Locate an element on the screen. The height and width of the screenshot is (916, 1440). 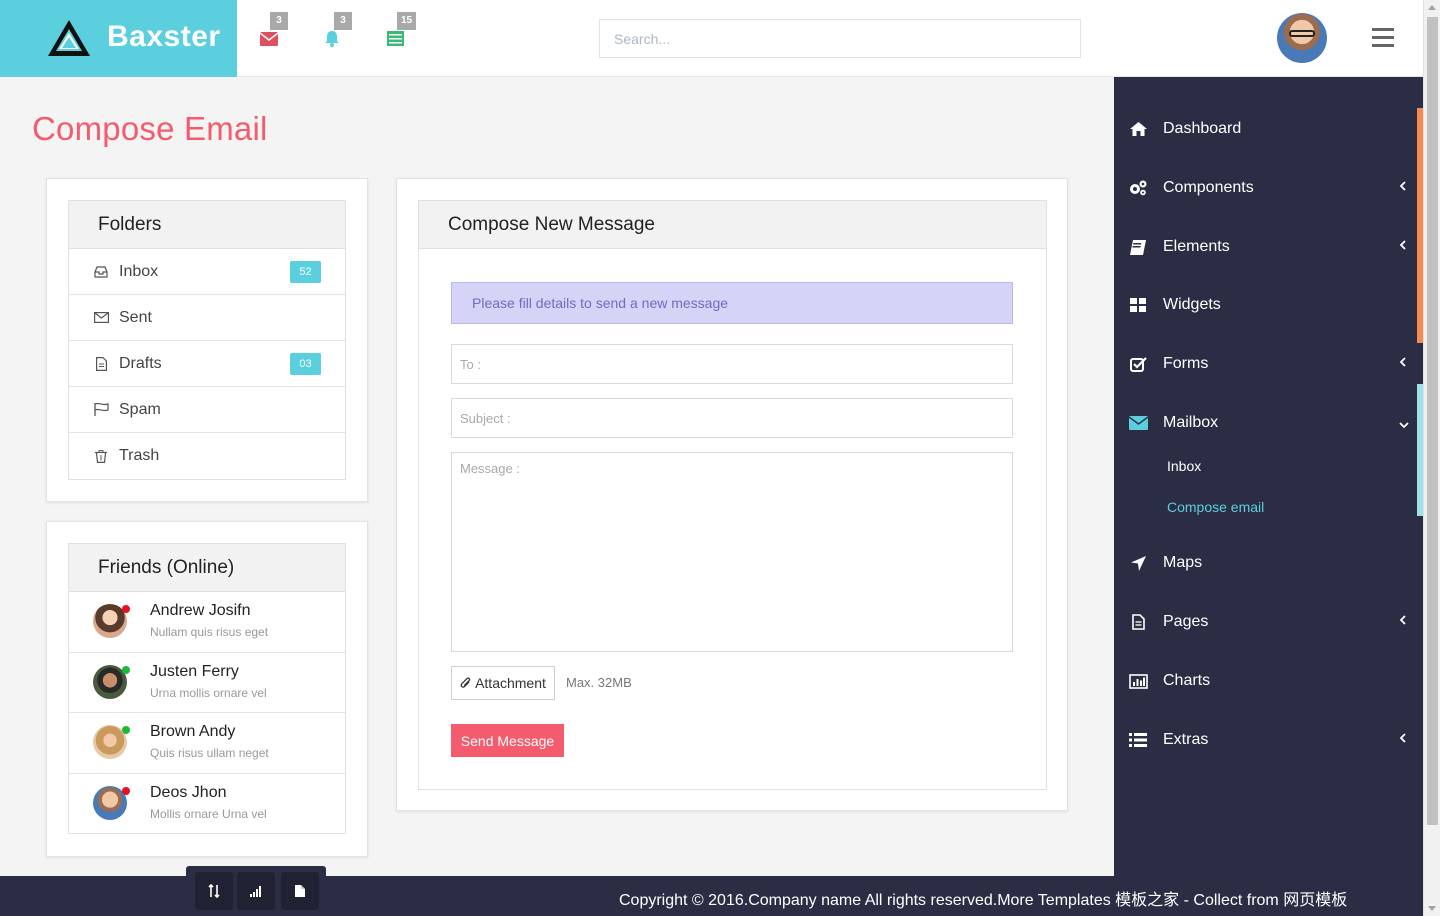
chevron-down-icon is located at coordinates (1404, 422).